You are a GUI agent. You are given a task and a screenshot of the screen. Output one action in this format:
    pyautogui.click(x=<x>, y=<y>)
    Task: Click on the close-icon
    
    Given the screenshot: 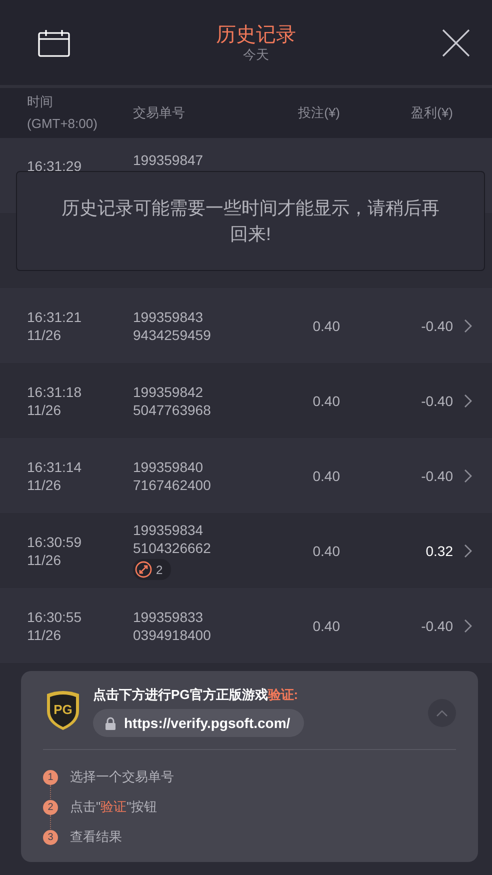 What is the action you would take?
    pyautogui.click(x=456, y=42)
    